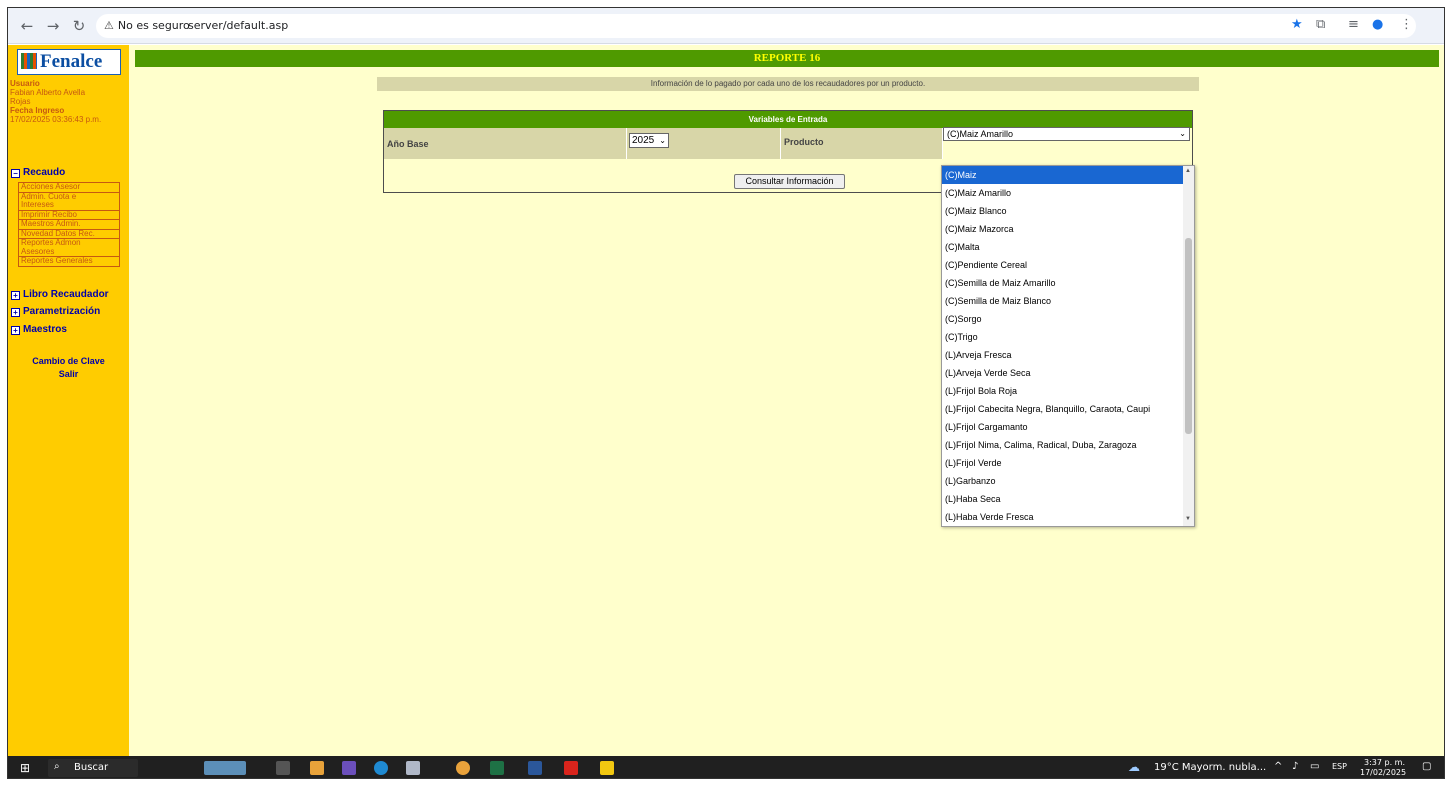  I want to click on menu-section-parametrizacion: + Parametrización, so click(55, 311).